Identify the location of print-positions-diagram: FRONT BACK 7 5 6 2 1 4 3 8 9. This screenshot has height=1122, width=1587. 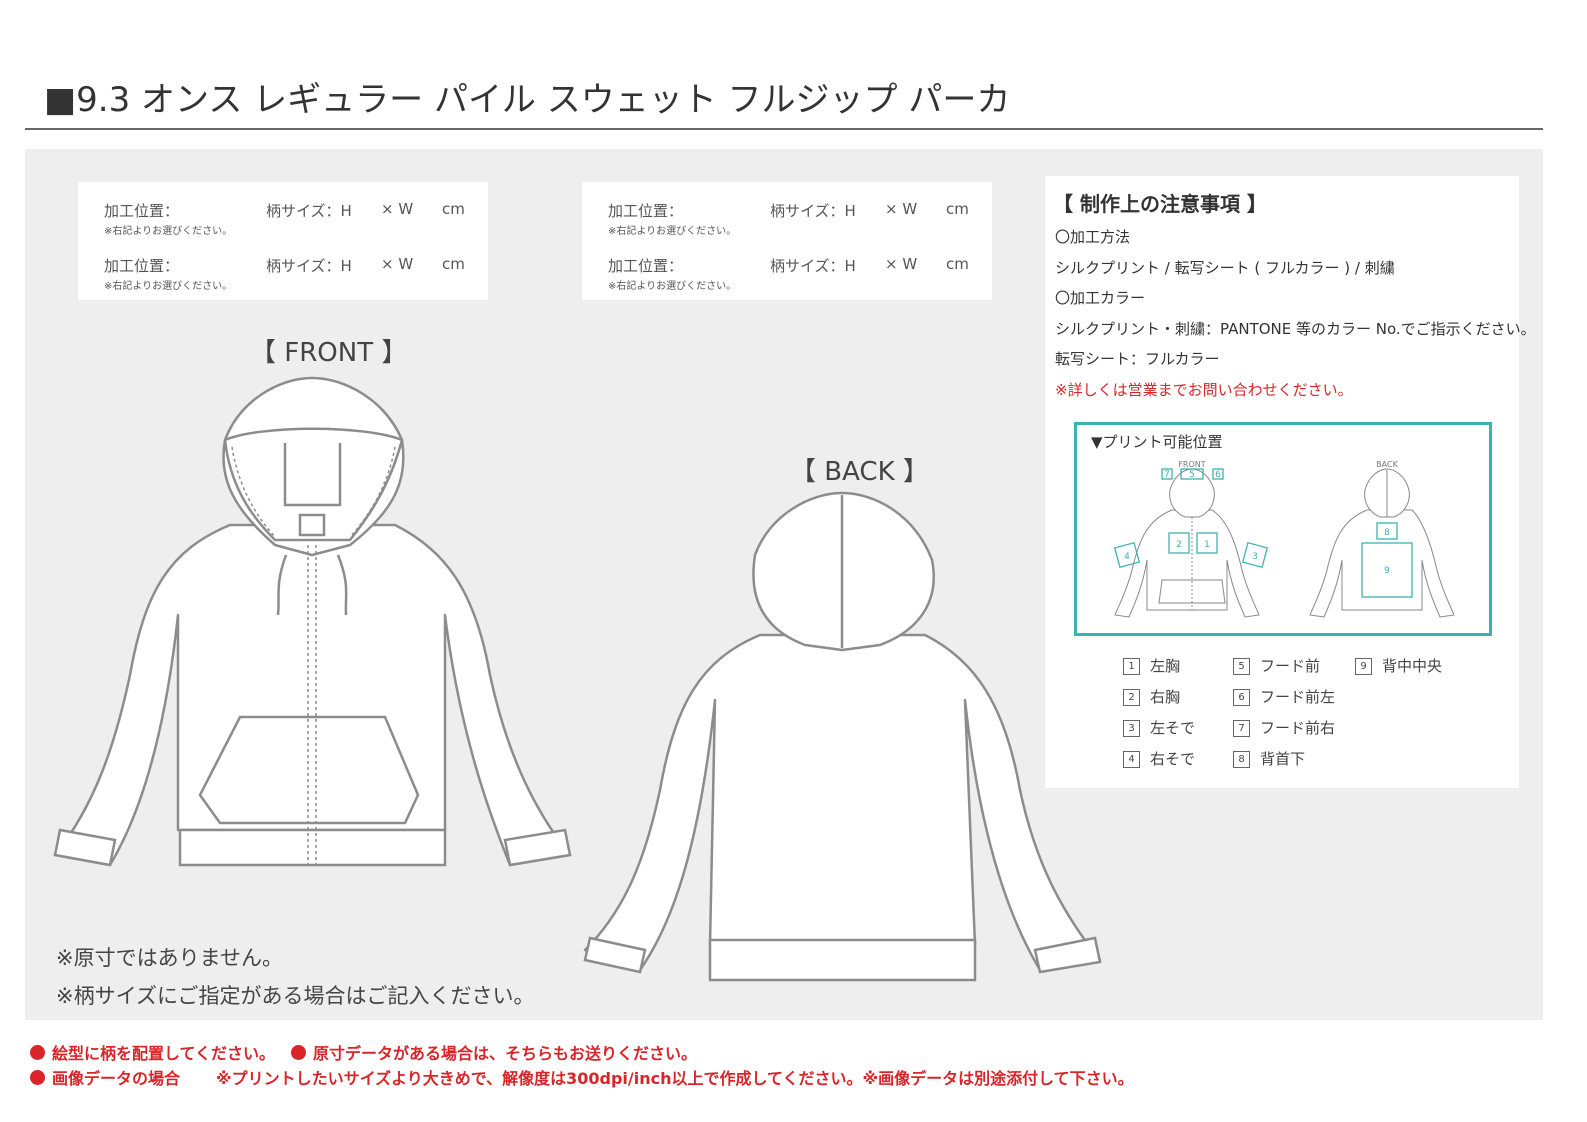
(1284, 539).